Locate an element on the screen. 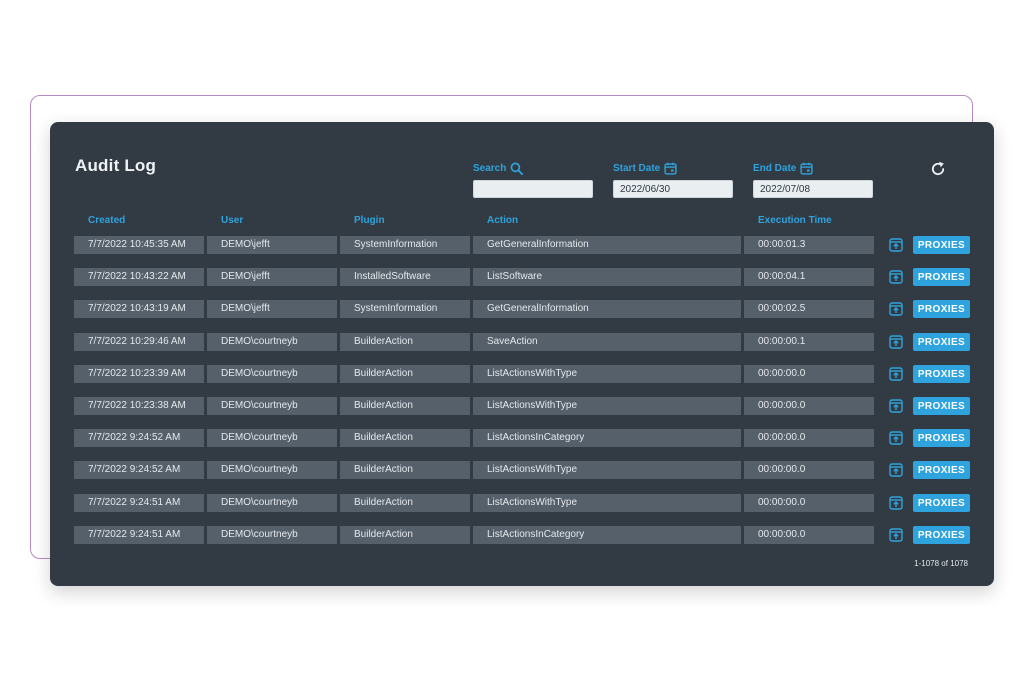  start-date-label-group: Start Date is located at coordinates (645, 168).